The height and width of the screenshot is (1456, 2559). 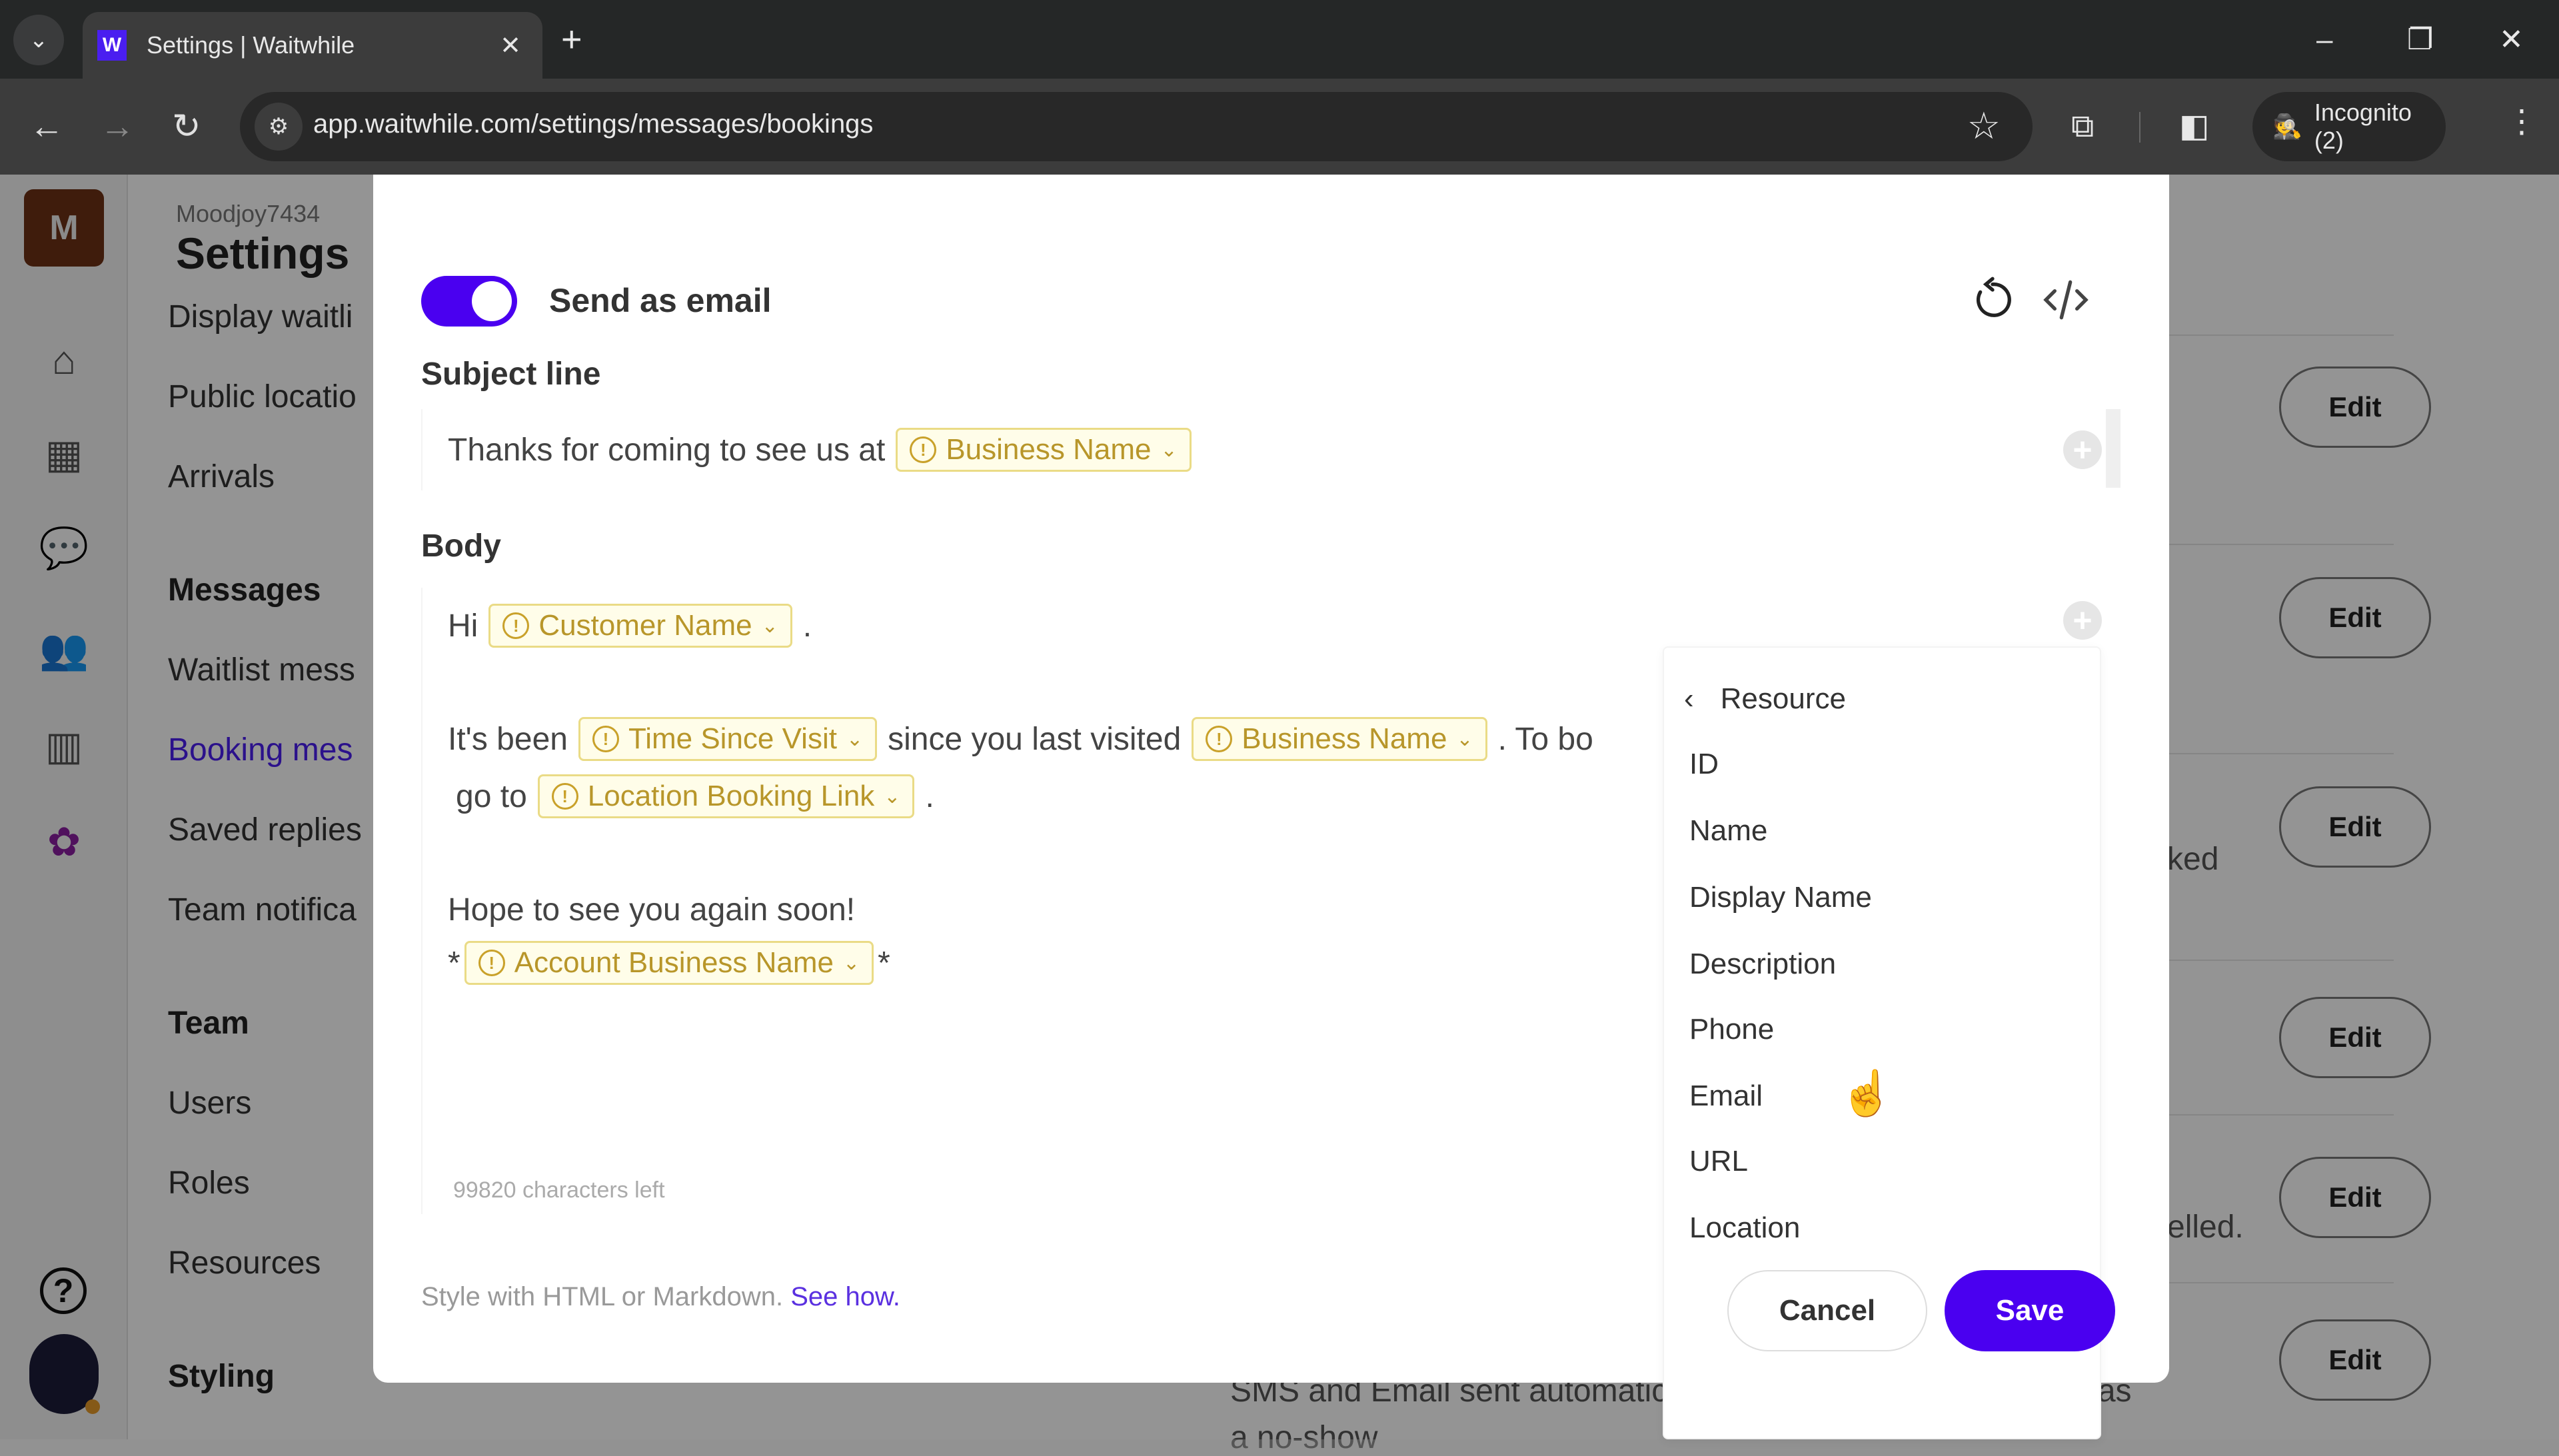 I want to click on body-text: . To bo, so click(x=1545, y=739).